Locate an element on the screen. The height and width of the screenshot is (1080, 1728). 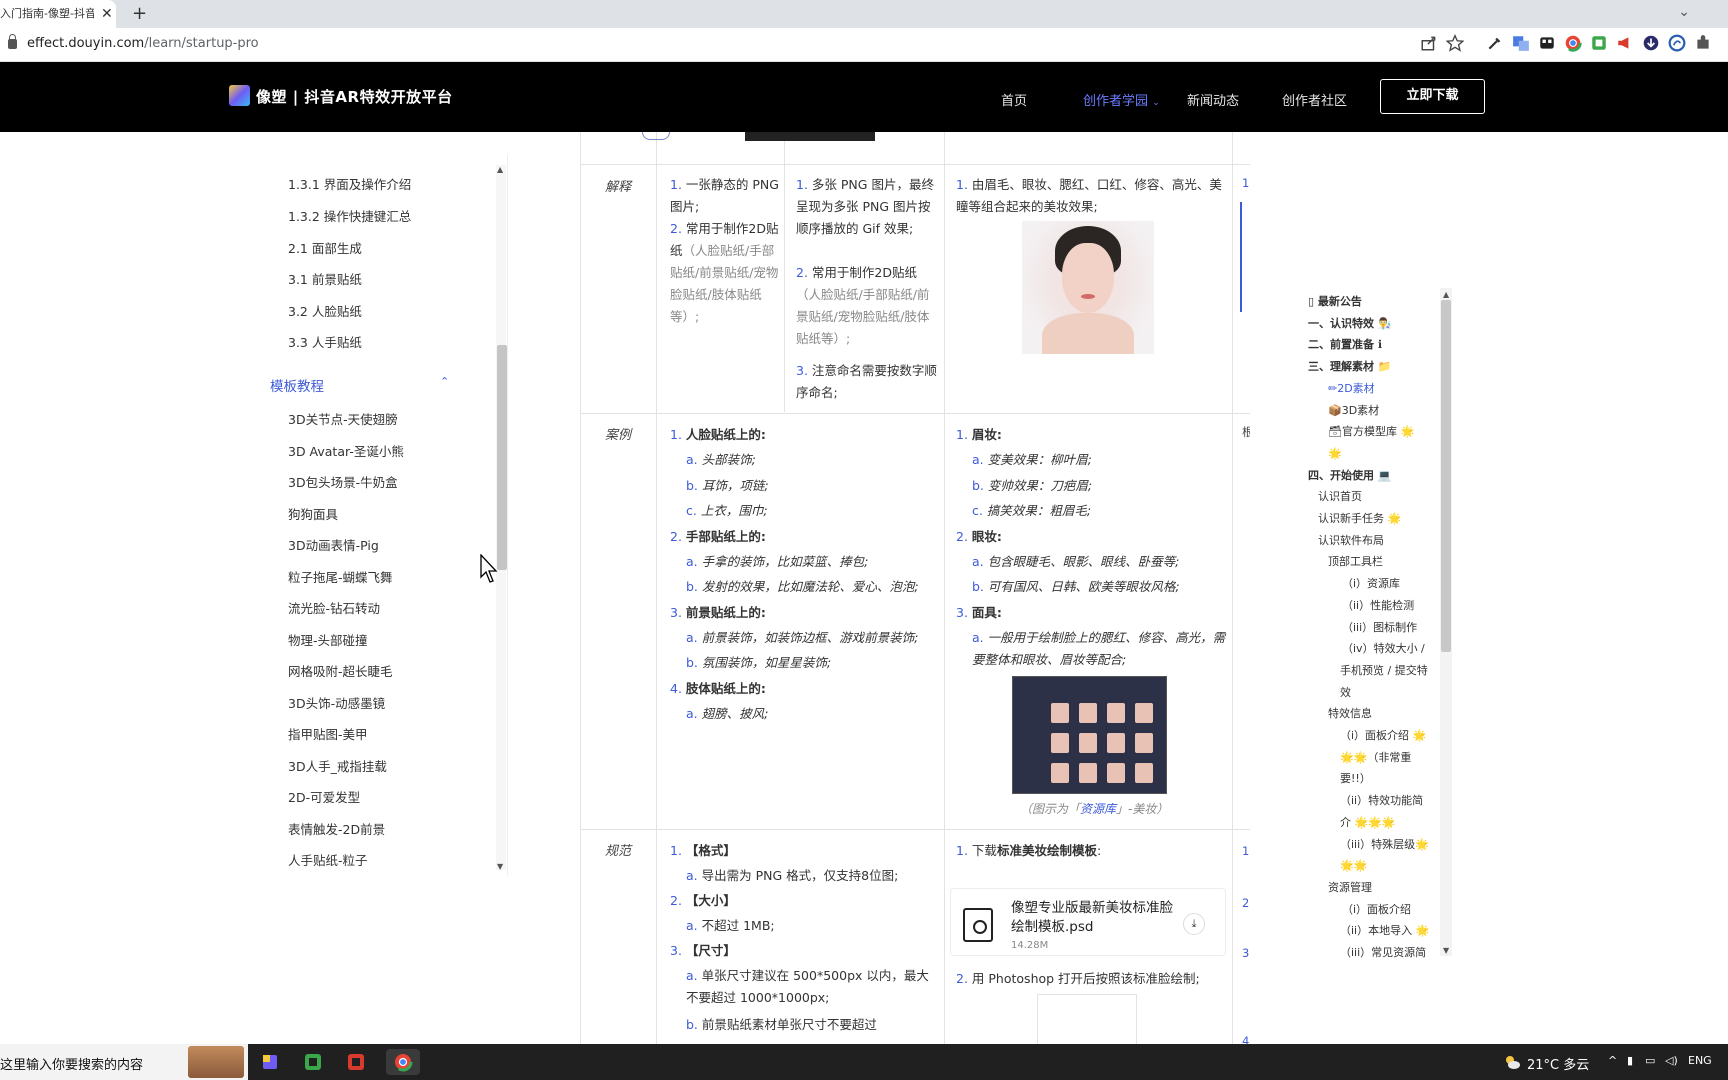
toc-item: 手机预览 / 提交特 is located at coordinates (1384, 670).